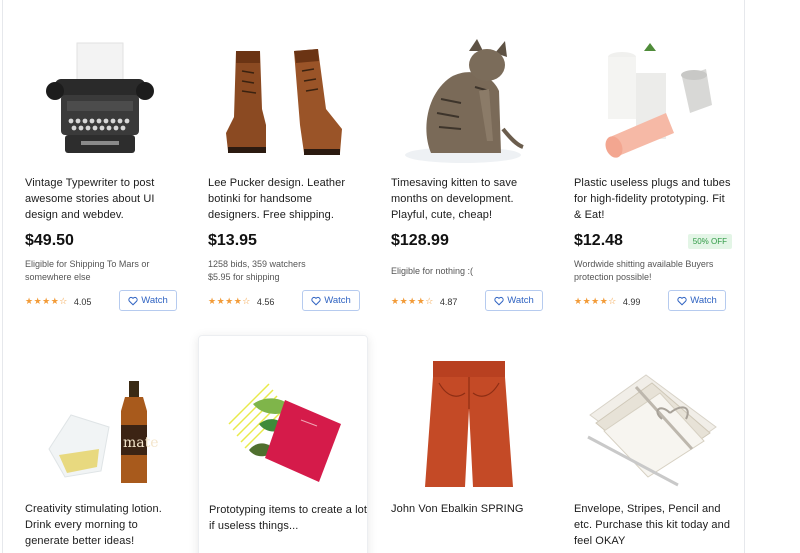  Describe the element at coordinates (244, 277) in the screenshot. I see `shipping-cost: $5.95 for shipping` at that location.